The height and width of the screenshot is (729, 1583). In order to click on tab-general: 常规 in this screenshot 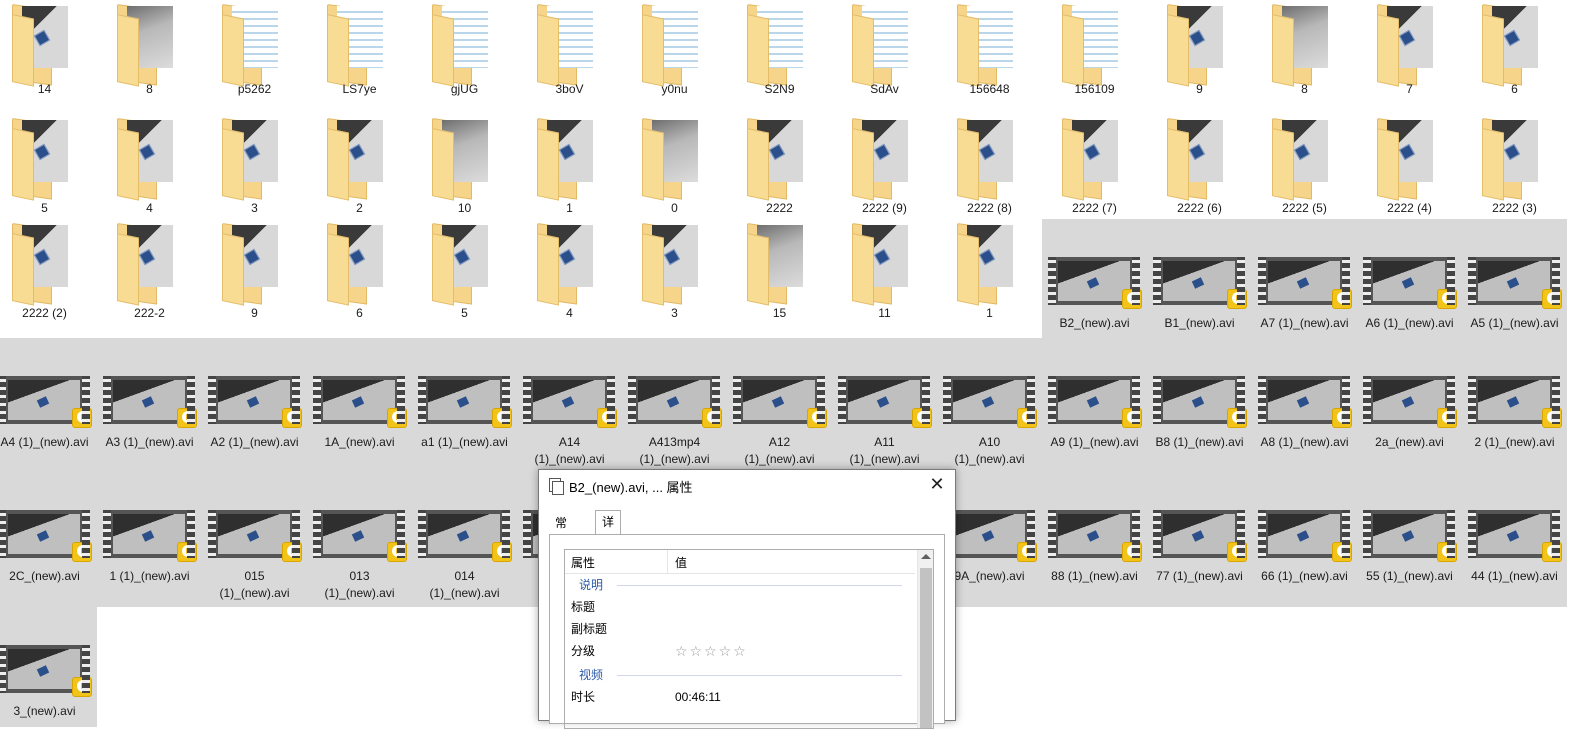, I will do `click(561, 532)`.